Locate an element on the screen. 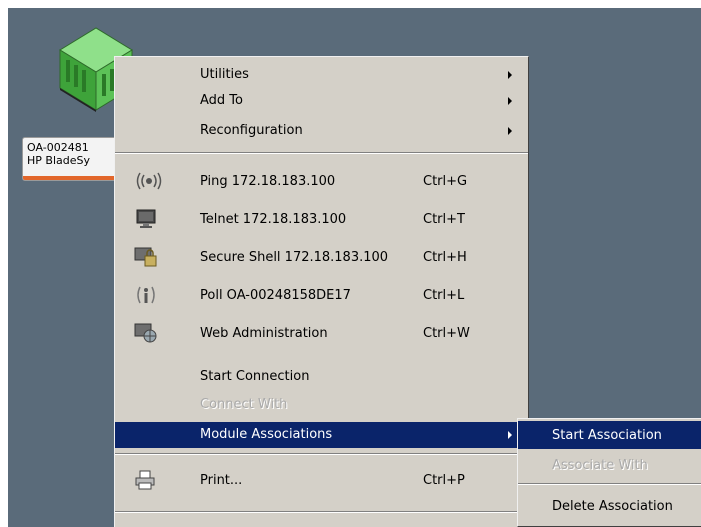  device-label-line1: OA-002481 is located at coordinates (58, 147).